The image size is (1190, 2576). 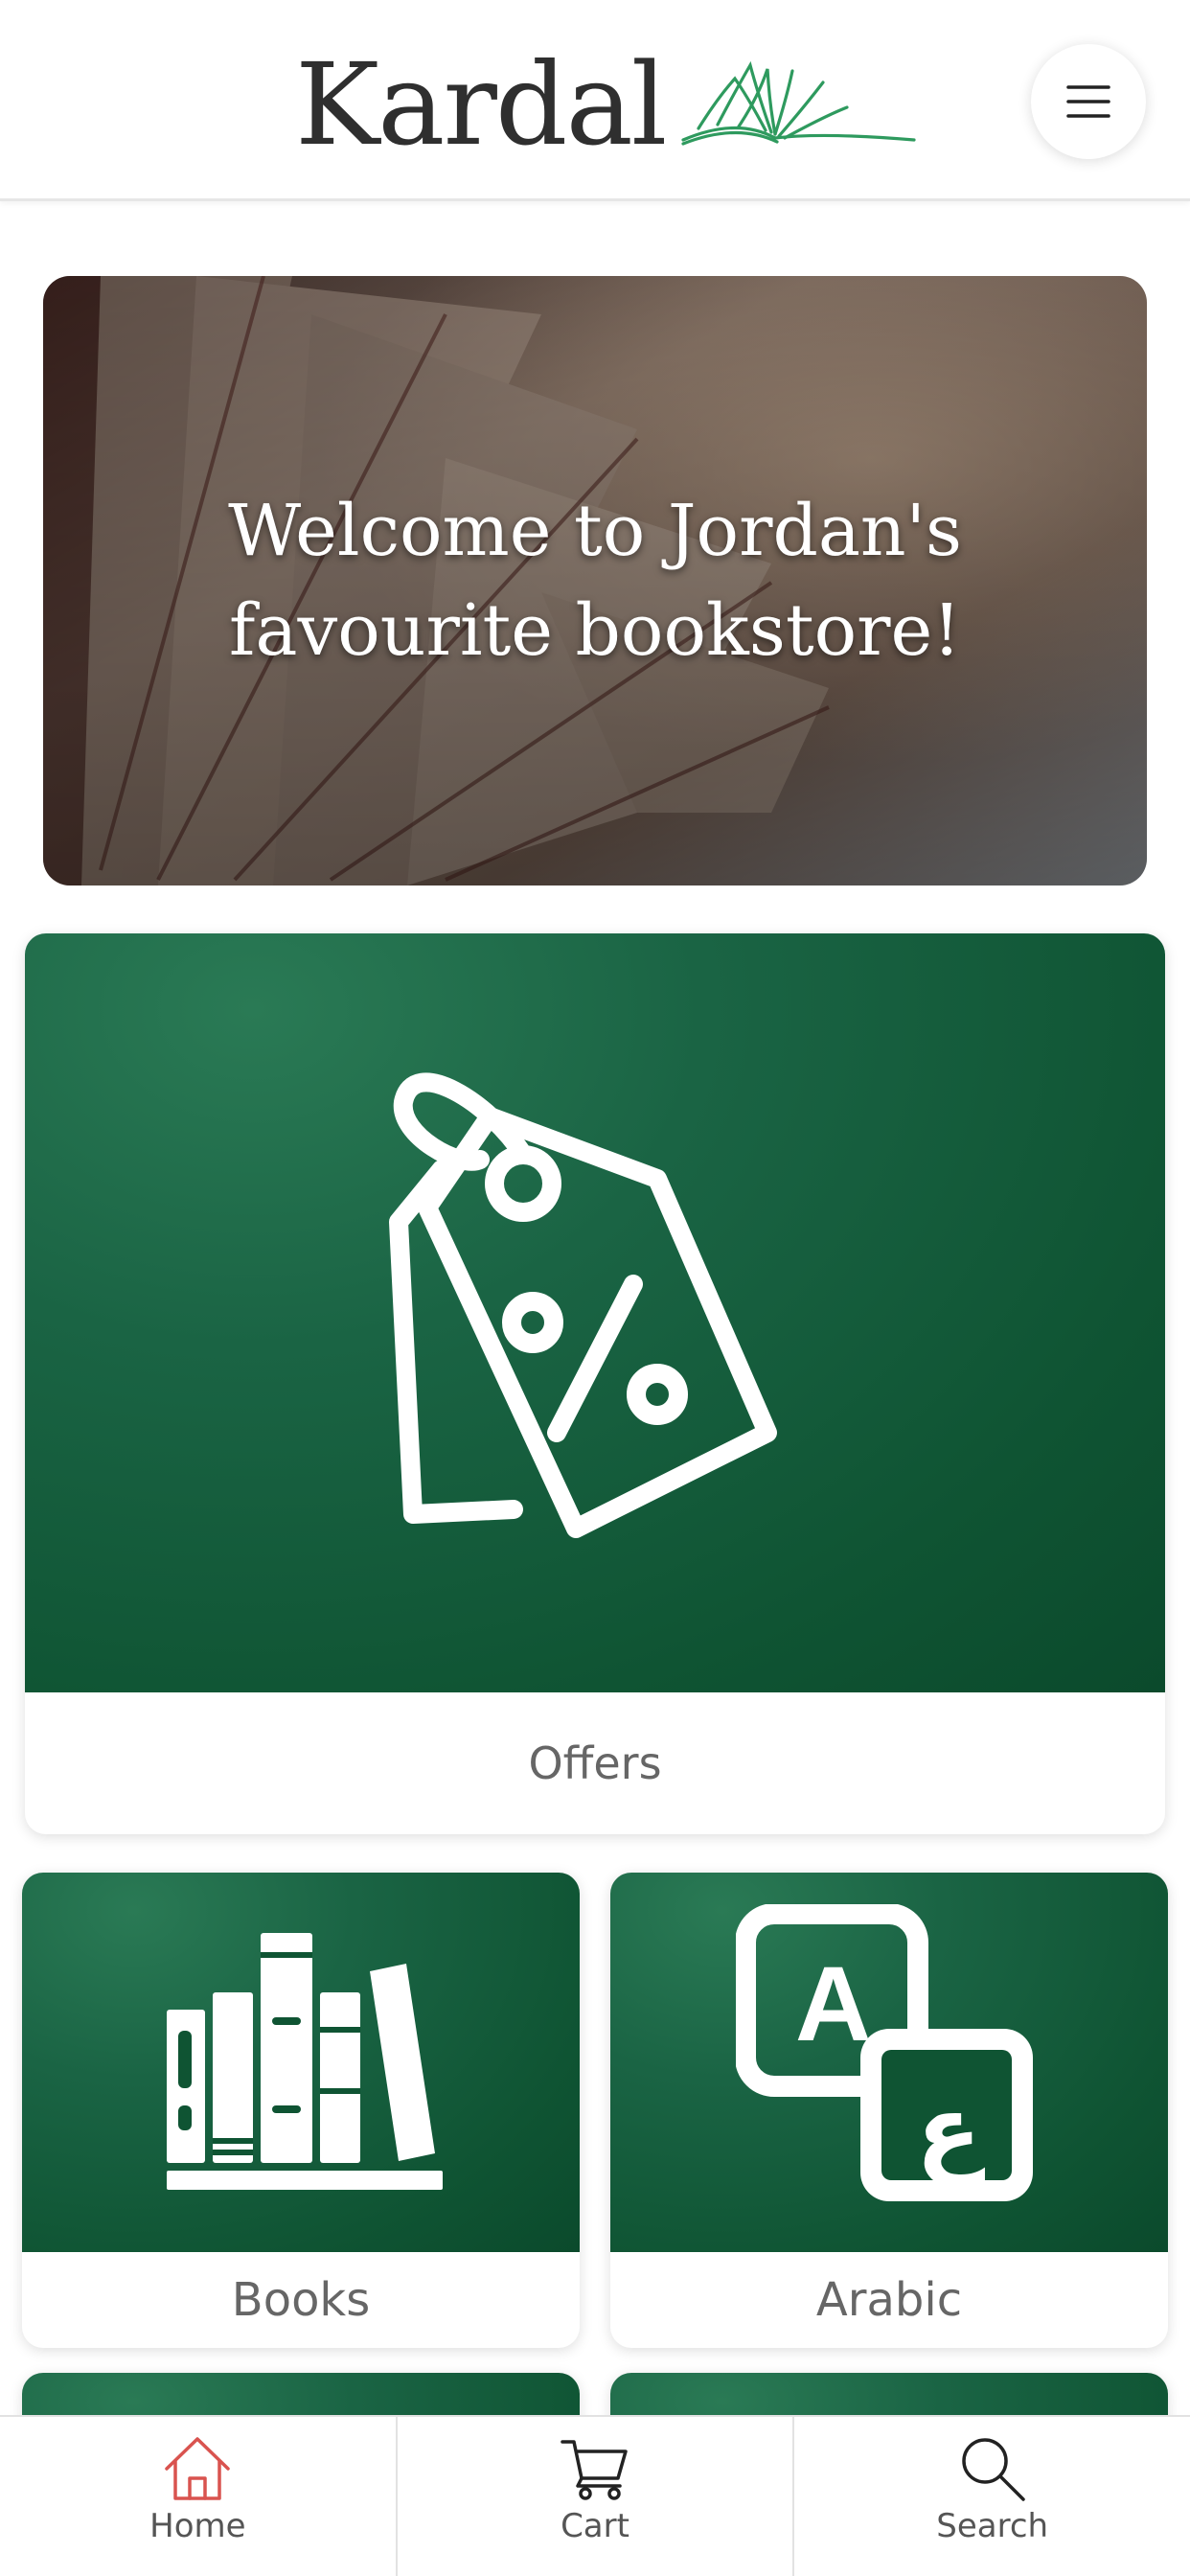 I want to click on menu-button, so click(x=1089, y=101).